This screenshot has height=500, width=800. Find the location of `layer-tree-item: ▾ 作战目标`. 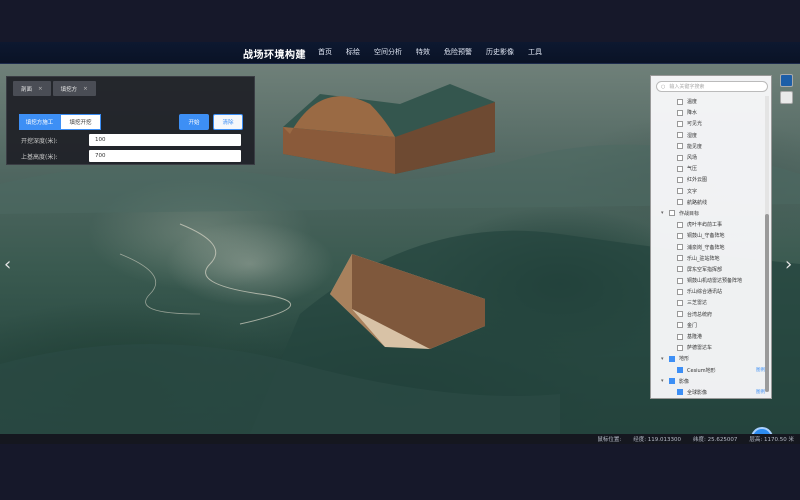

layer-tree-item: ▾ 作战目标 is located at coordinates (711, 213).